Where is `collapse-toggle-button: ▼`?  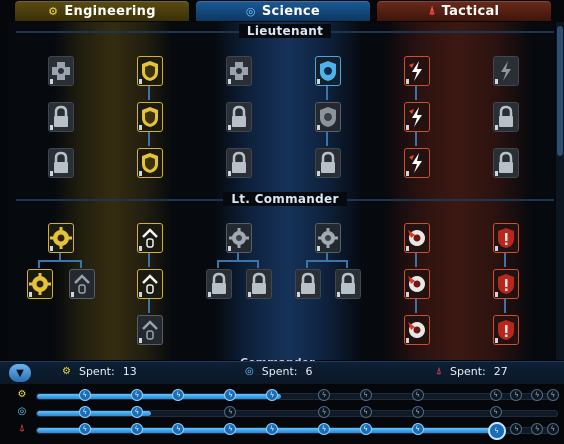
collapse-toggle-button: ▼ is located at coordinates (20, 373).